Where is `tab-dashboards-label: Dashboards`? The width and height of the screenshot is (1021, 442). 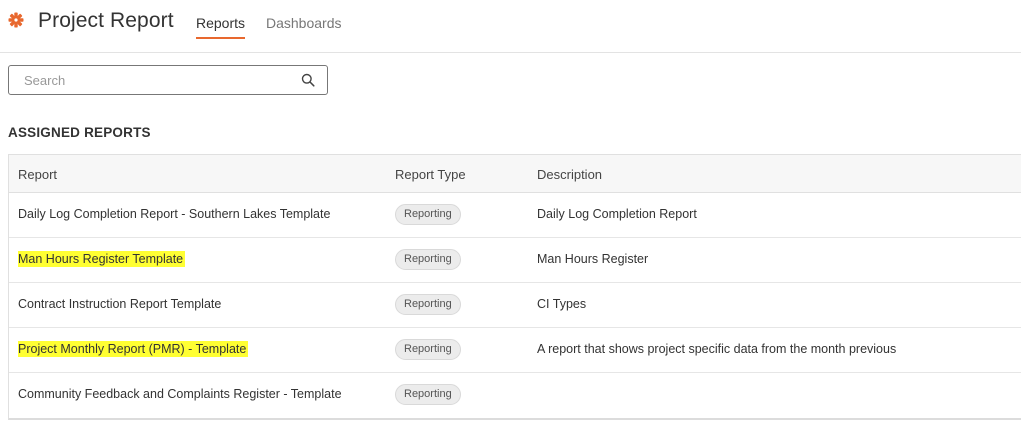 tab-dashboards-label: Dashboards is located at coordinates (304, 23).